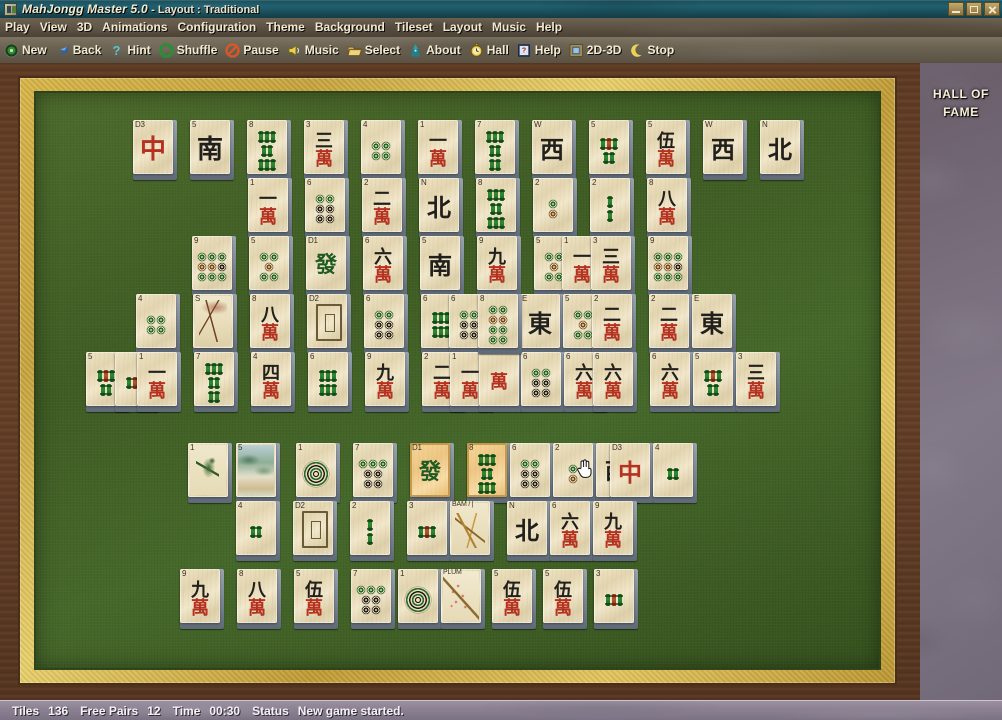  What do you see at coordinates (539, 50) in the screenshot?
I see `toolbar-button-help: ? Help` at bounding box center [539, 50].